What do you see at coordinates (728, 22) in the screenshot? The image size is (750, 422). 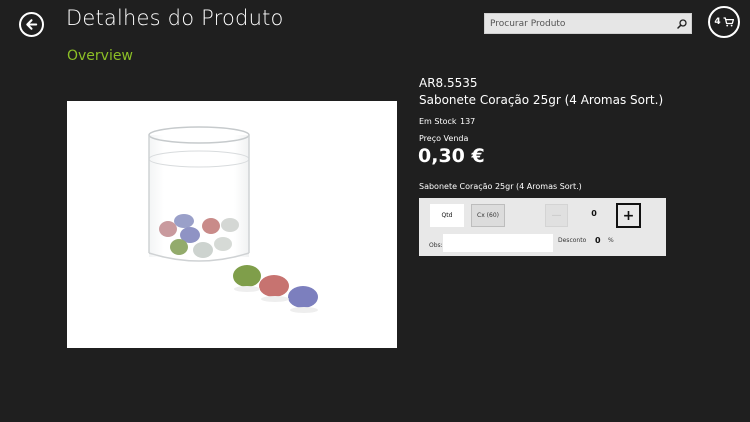 I see `cart-icon` at bounding box center [728, 22].